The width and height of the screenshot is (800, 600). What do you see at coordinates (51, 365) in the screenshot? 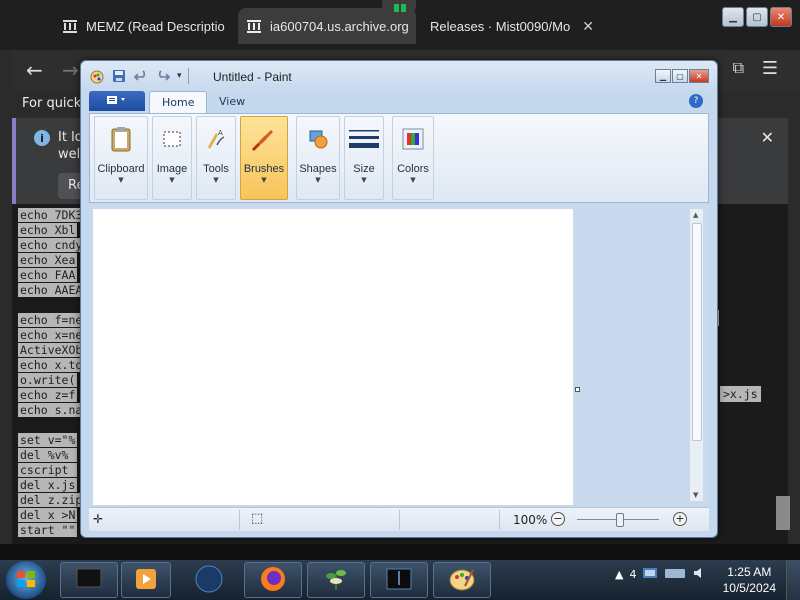
I see `code-line: echo x.to` at bounding box center [51, 365].